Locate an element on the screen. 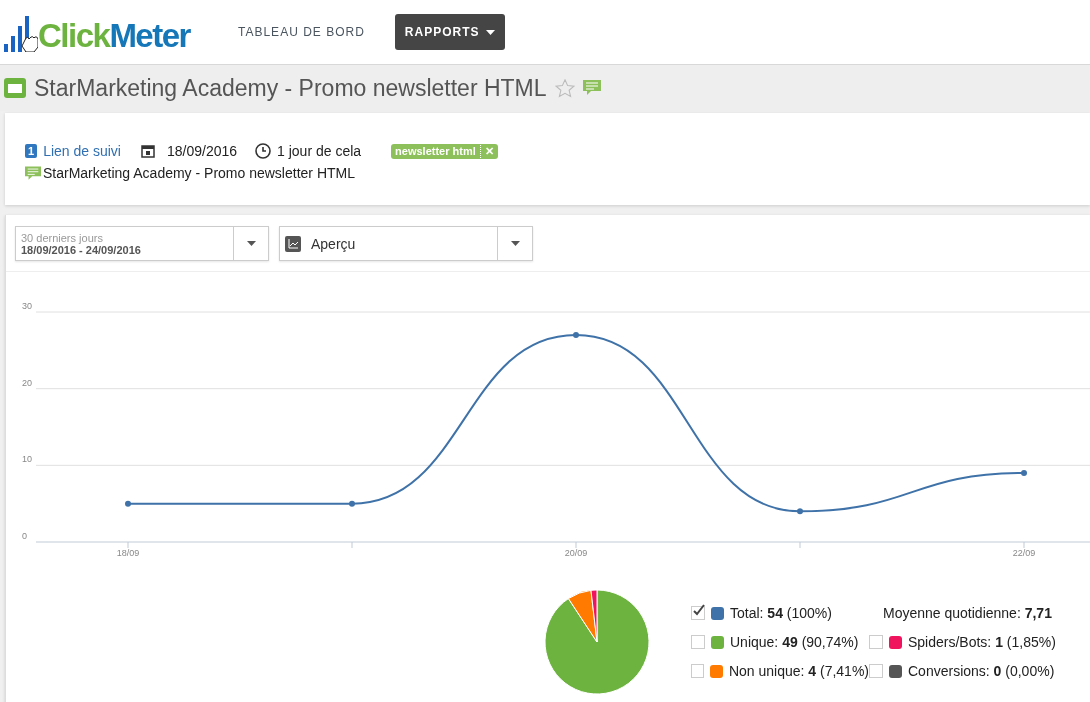 The image size is (1090, 702). legend-label: Conversions: 0 (0,00%) is located at coordinates (981, 671).